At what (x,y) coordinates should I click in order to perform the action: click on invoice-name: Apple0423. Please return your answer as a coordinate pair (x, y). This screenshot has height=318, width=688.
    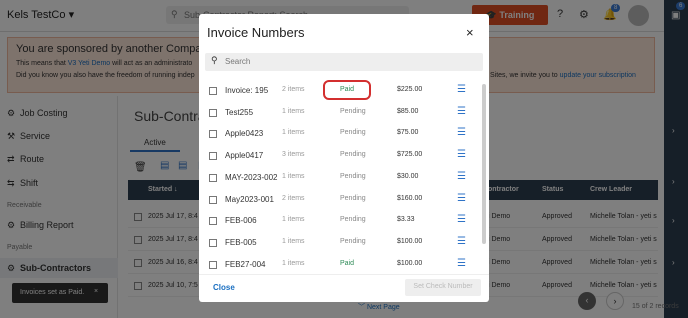
    Looking at the image, I should click on (244, 134).